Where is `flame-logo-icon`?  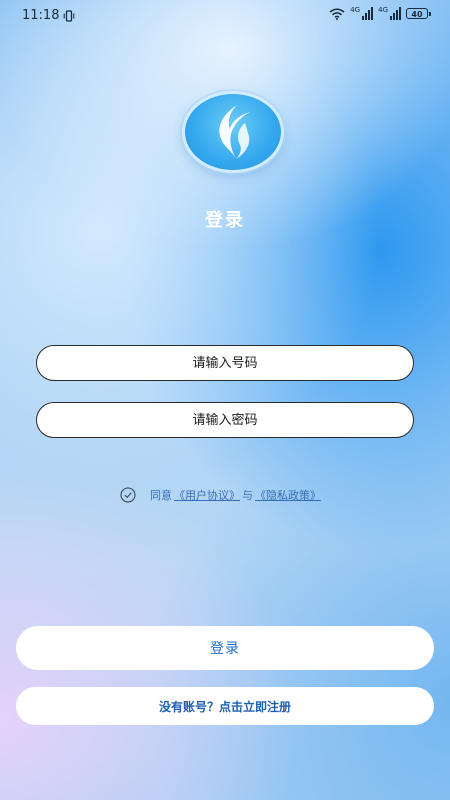
flame-logo-icon is located at coordinates (234, 132).